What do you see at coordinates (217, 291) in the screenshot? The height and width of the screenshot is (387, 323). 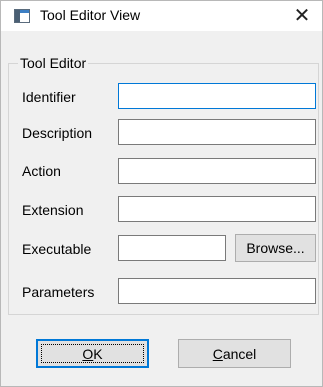 I see `parameters-field` at bounding box center [217, 291].